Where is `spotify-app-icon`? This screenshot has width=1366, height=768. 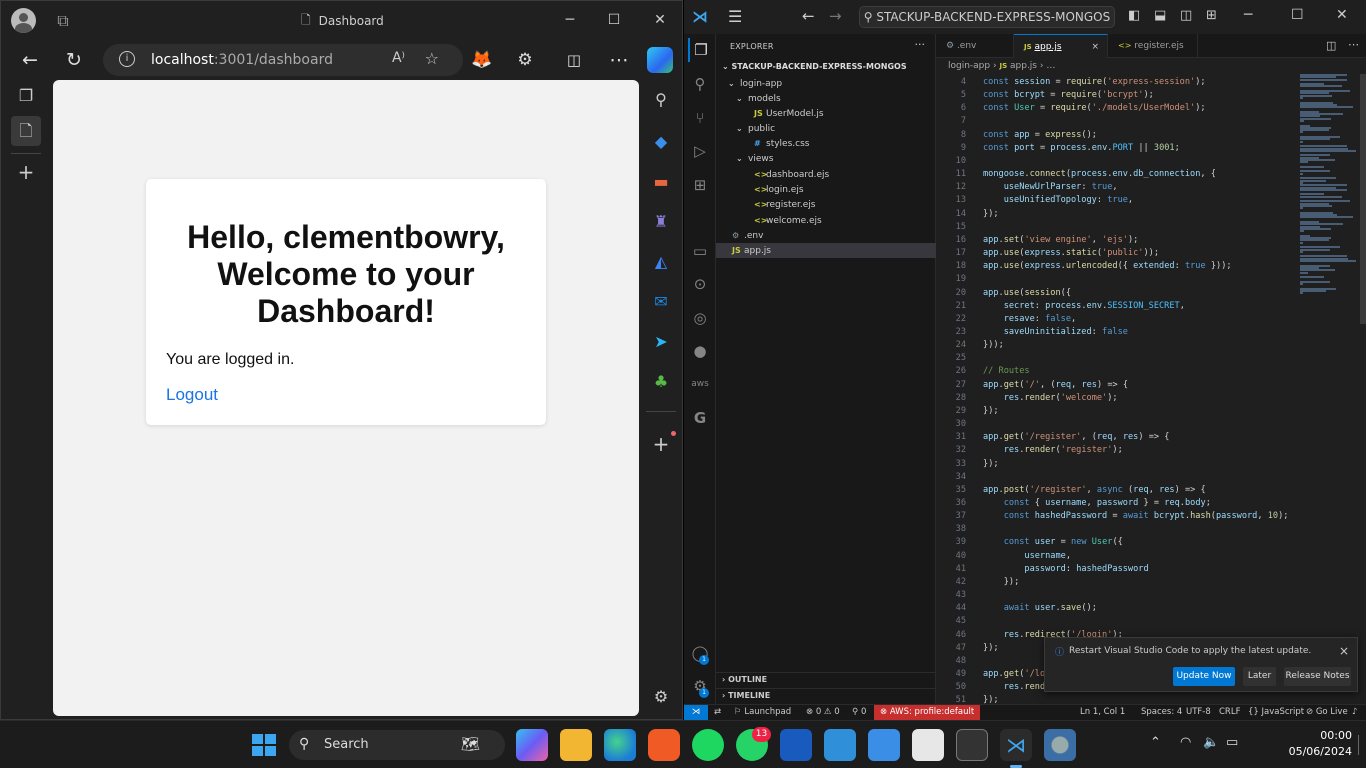 spotify-app-icon is located at coordinates (708, 745).